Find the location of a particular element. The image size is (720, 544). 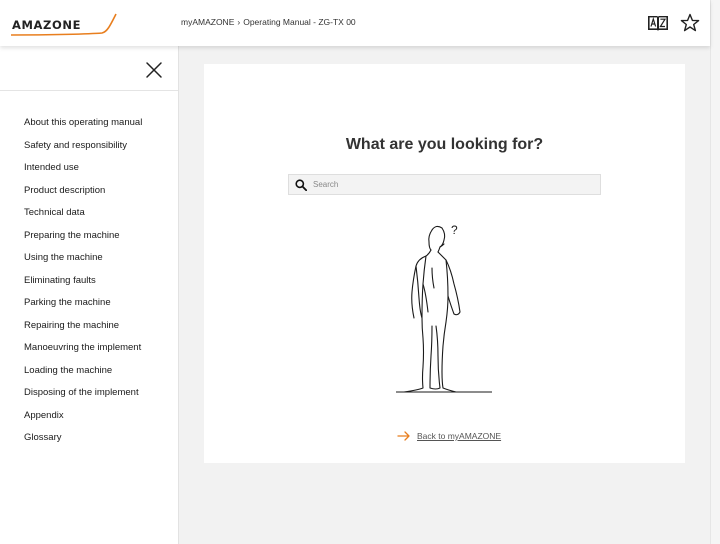

sidebar-item-about: About this operating manual is located at coordinates (83, 123).